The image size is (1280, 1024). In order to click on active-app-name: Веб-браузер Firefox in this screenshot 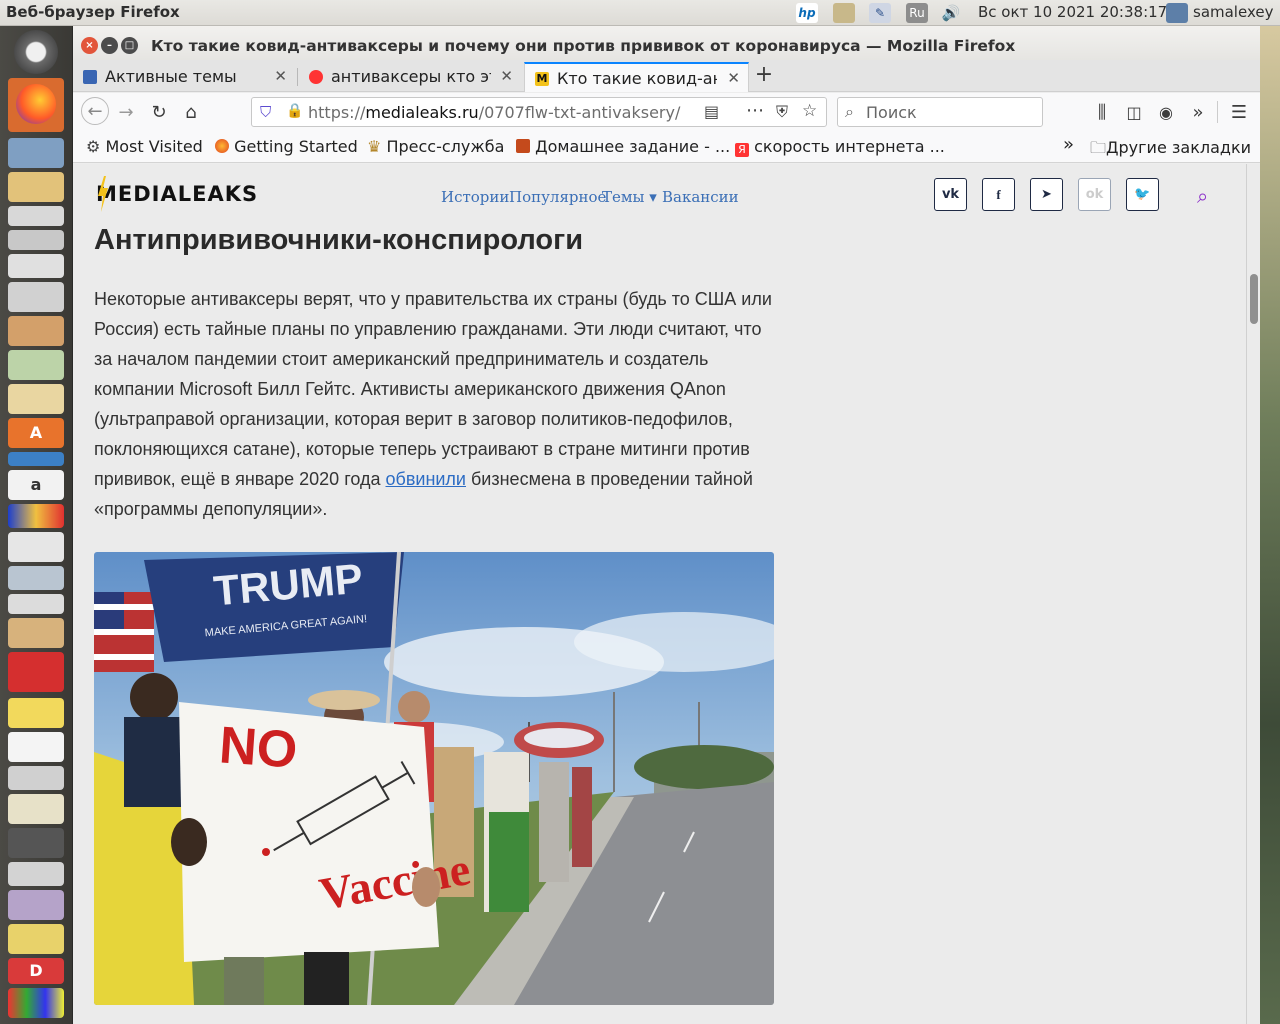, I will do `click(93, 12)`.